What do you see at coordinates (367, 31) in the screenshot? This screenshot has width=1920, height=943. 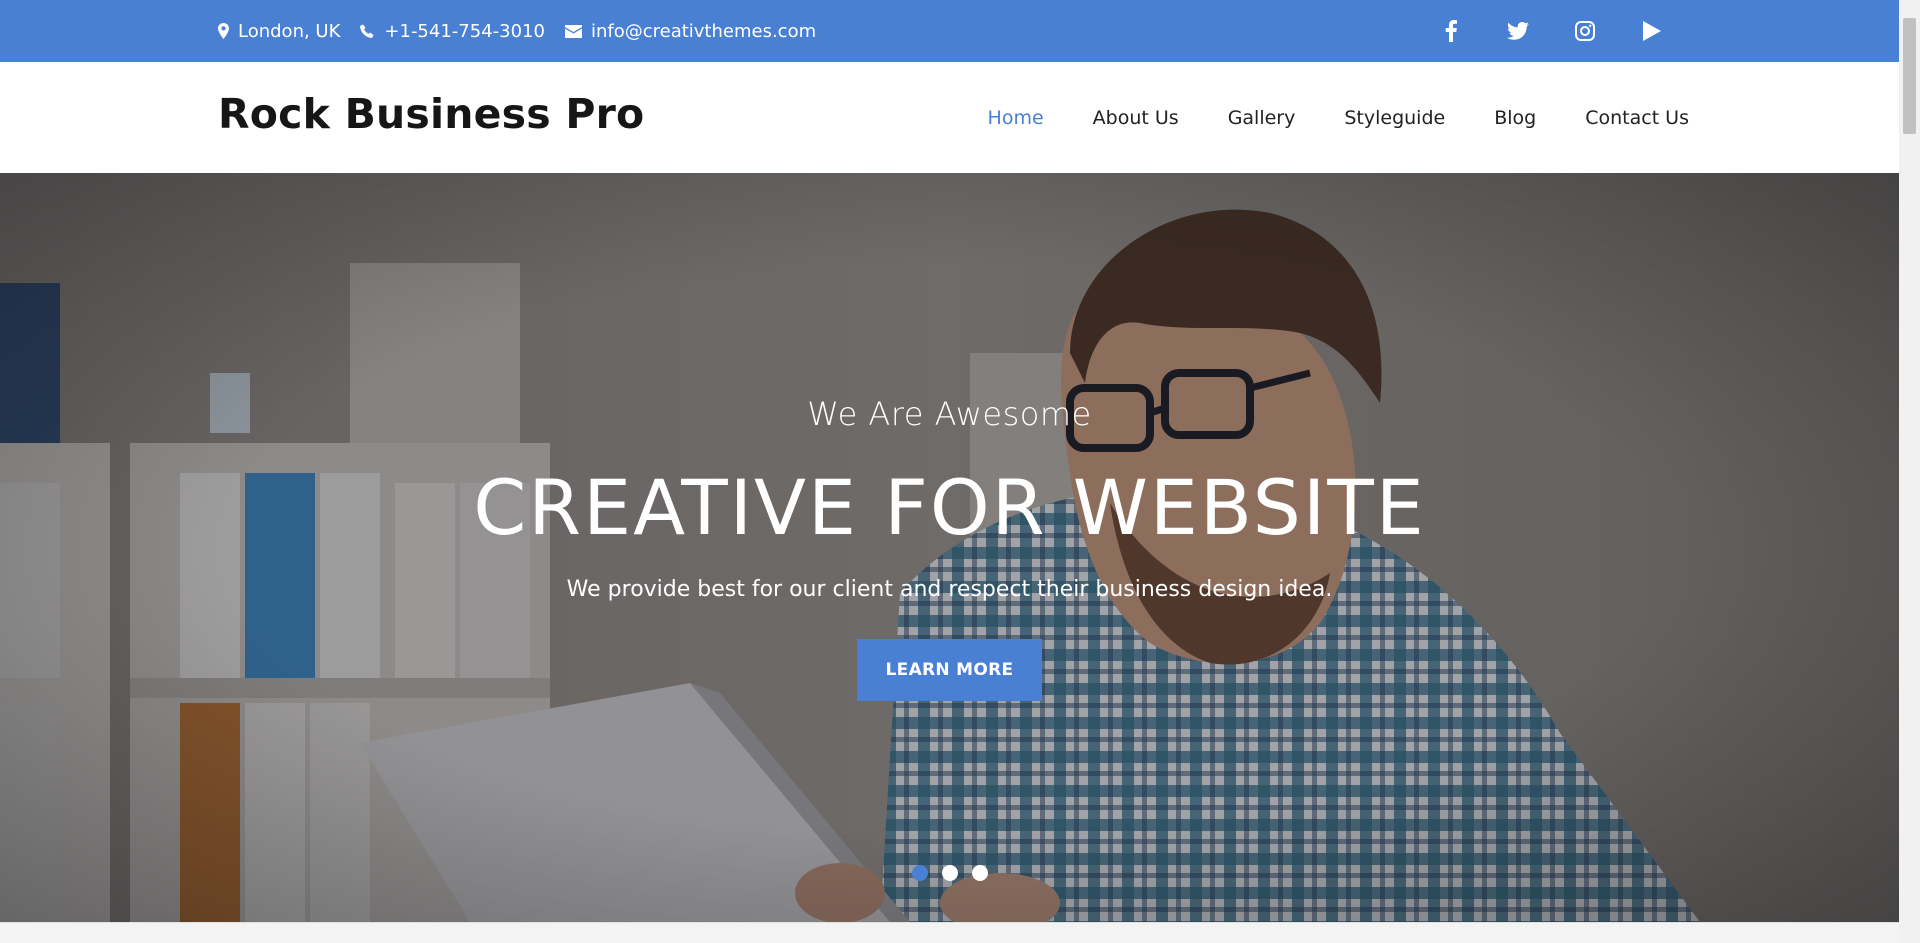 I see `phone-icon` at bounding box center [367, 31].